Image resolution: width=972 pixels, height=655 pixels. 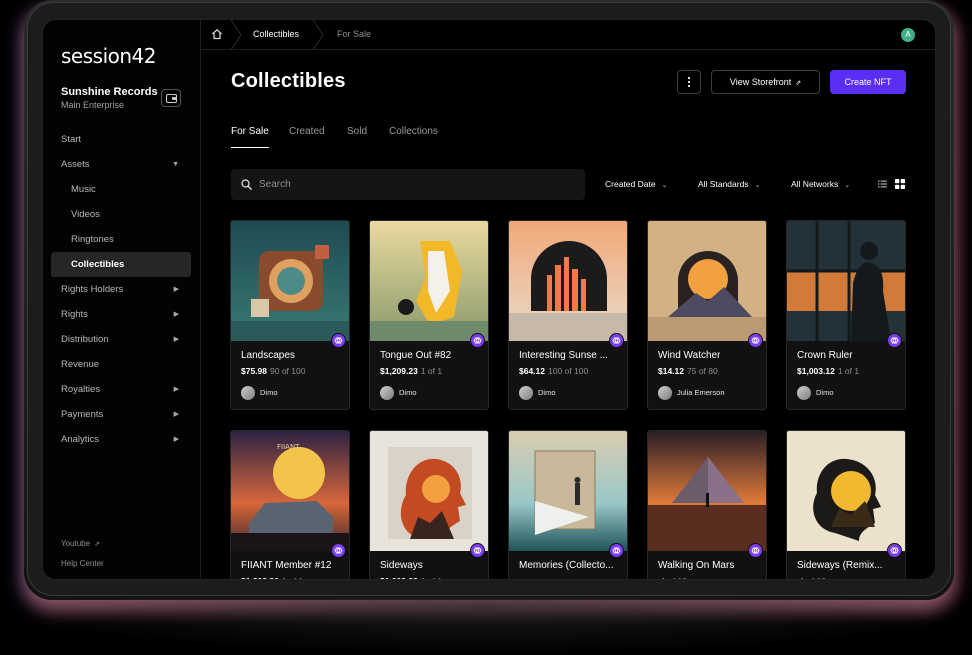 What do you see at coordinates (288, 371) in the screenshot?
I see `nft-supply: 90 of 100` at bounding box center [288, 371].